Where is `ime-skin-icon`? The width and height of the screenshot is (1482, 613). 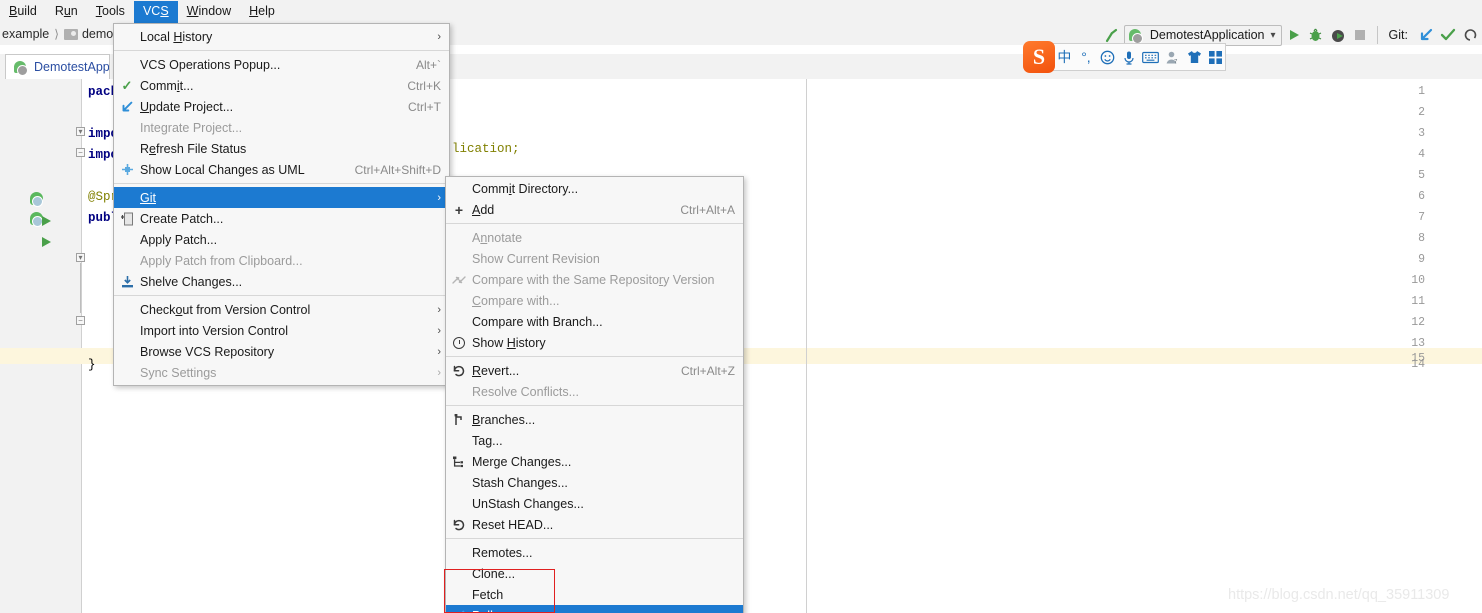 ime-skin-icon is located at coordinates (1194, 57).